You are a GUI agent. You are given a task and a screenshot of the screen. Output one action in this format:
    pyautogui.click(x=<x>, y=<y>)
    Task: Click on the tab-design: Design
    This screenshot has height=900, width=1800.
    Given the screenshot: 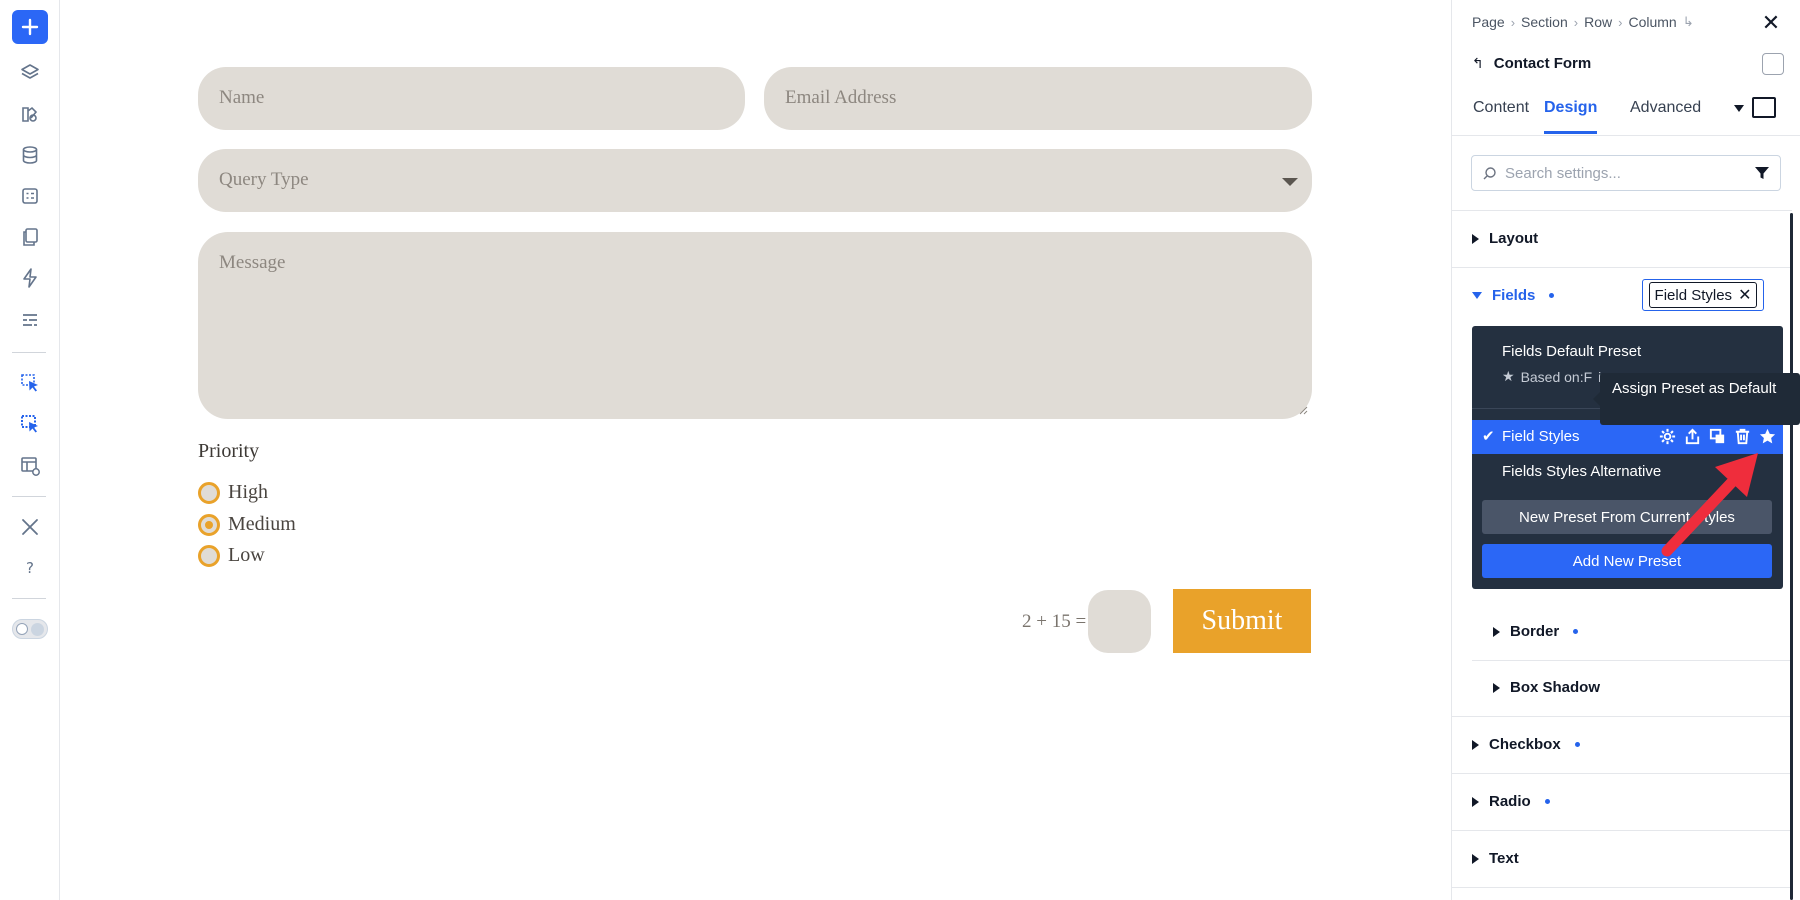 What is the action you would take?
    pyautogui.click(x=1571, y=116)
    